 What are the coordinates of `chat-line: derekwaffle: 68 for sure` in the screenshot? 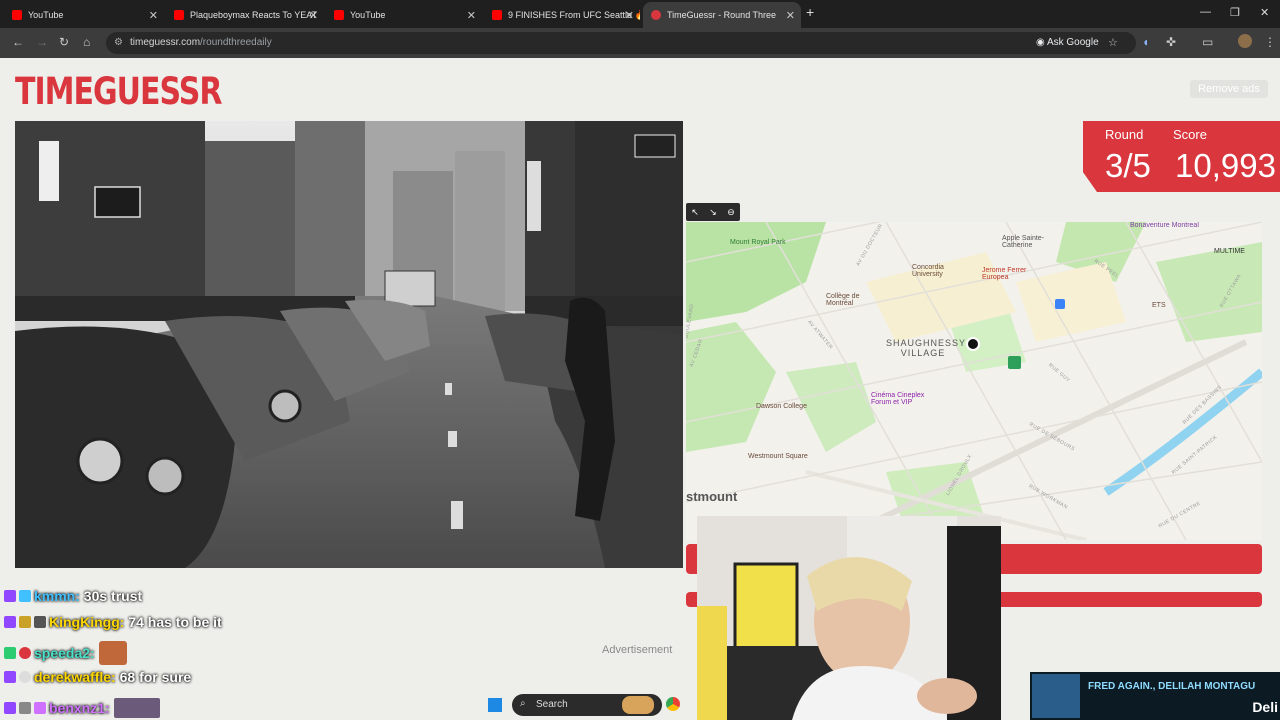 It's located at (97, 677).